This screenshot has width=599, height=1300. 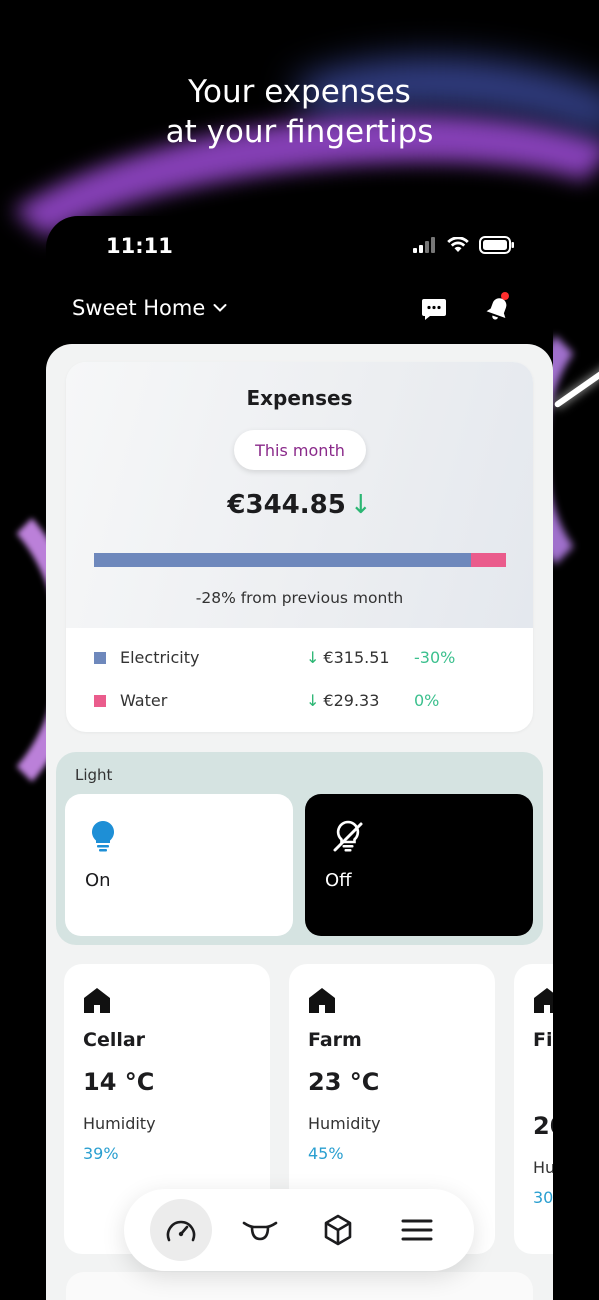 I want to click on wifi-icon, so click(x=458, y=244).